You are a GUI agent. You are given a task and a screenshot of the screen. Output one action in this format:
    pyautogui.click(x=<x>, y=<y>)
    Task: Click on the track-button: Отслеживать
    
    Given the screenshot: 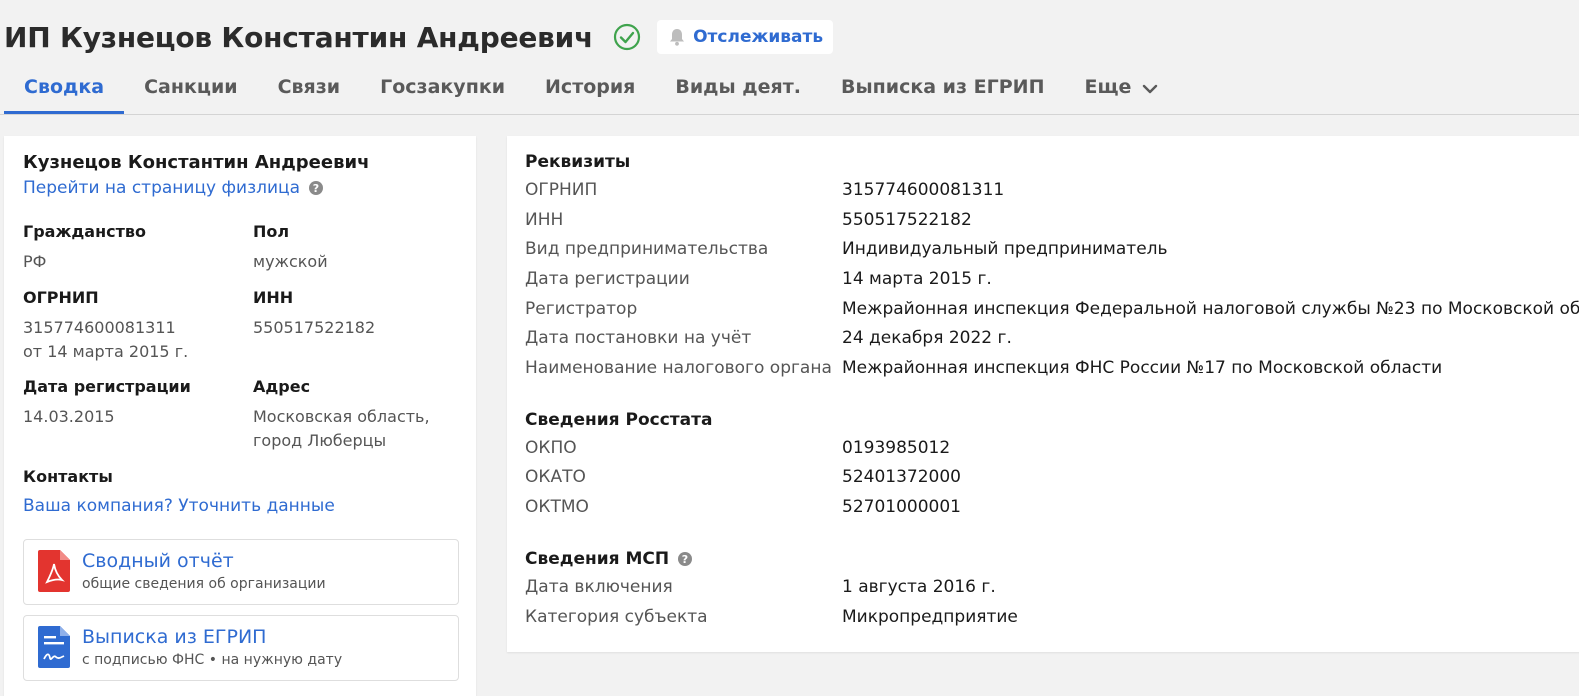 What is the action you would take?
    pyautogui.click(x=745, y=37)
    